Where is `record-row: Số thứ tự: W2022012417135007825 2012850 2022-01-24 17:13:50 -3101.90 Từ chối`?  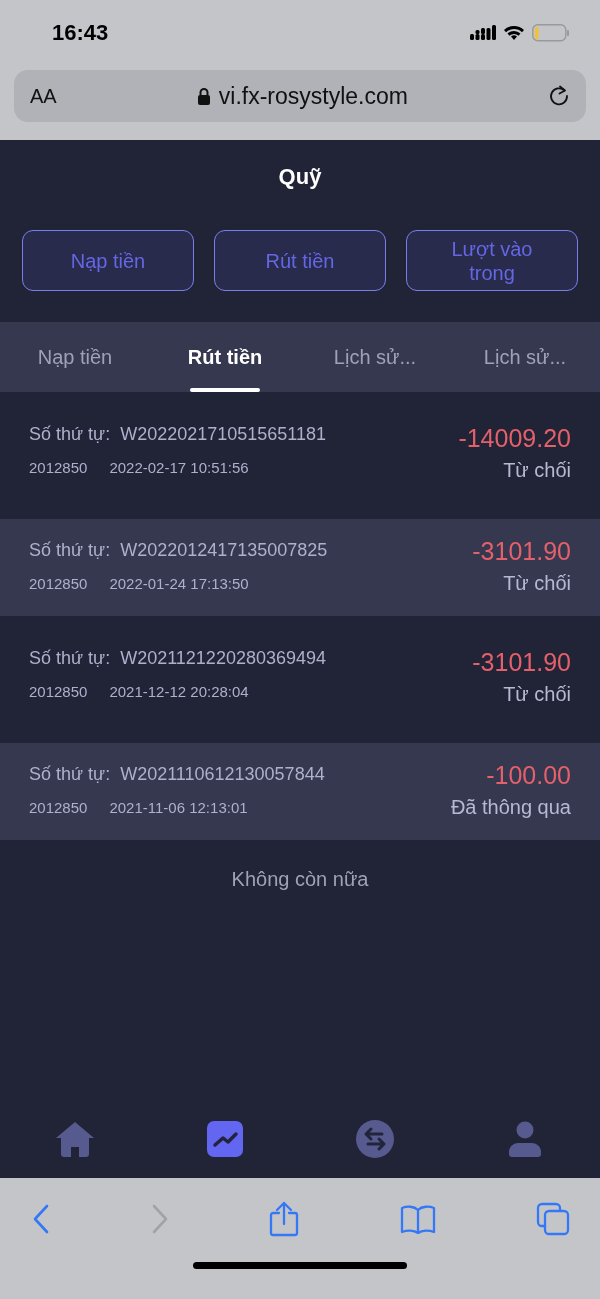 record-row: Số thứ tự: W2022012417135007825 2012850 2022-01-24 17:13:50 -3101.90 Từ chối is located at coordinates (300, 567).